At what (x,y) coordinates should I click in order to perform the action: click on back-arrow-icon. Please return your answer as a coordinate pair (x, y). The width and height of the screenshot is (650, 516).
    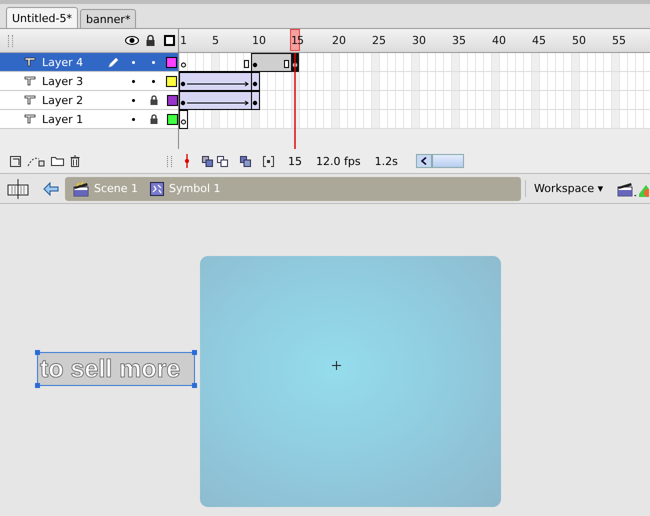
    Looking at the image, I should click on (51, 189).